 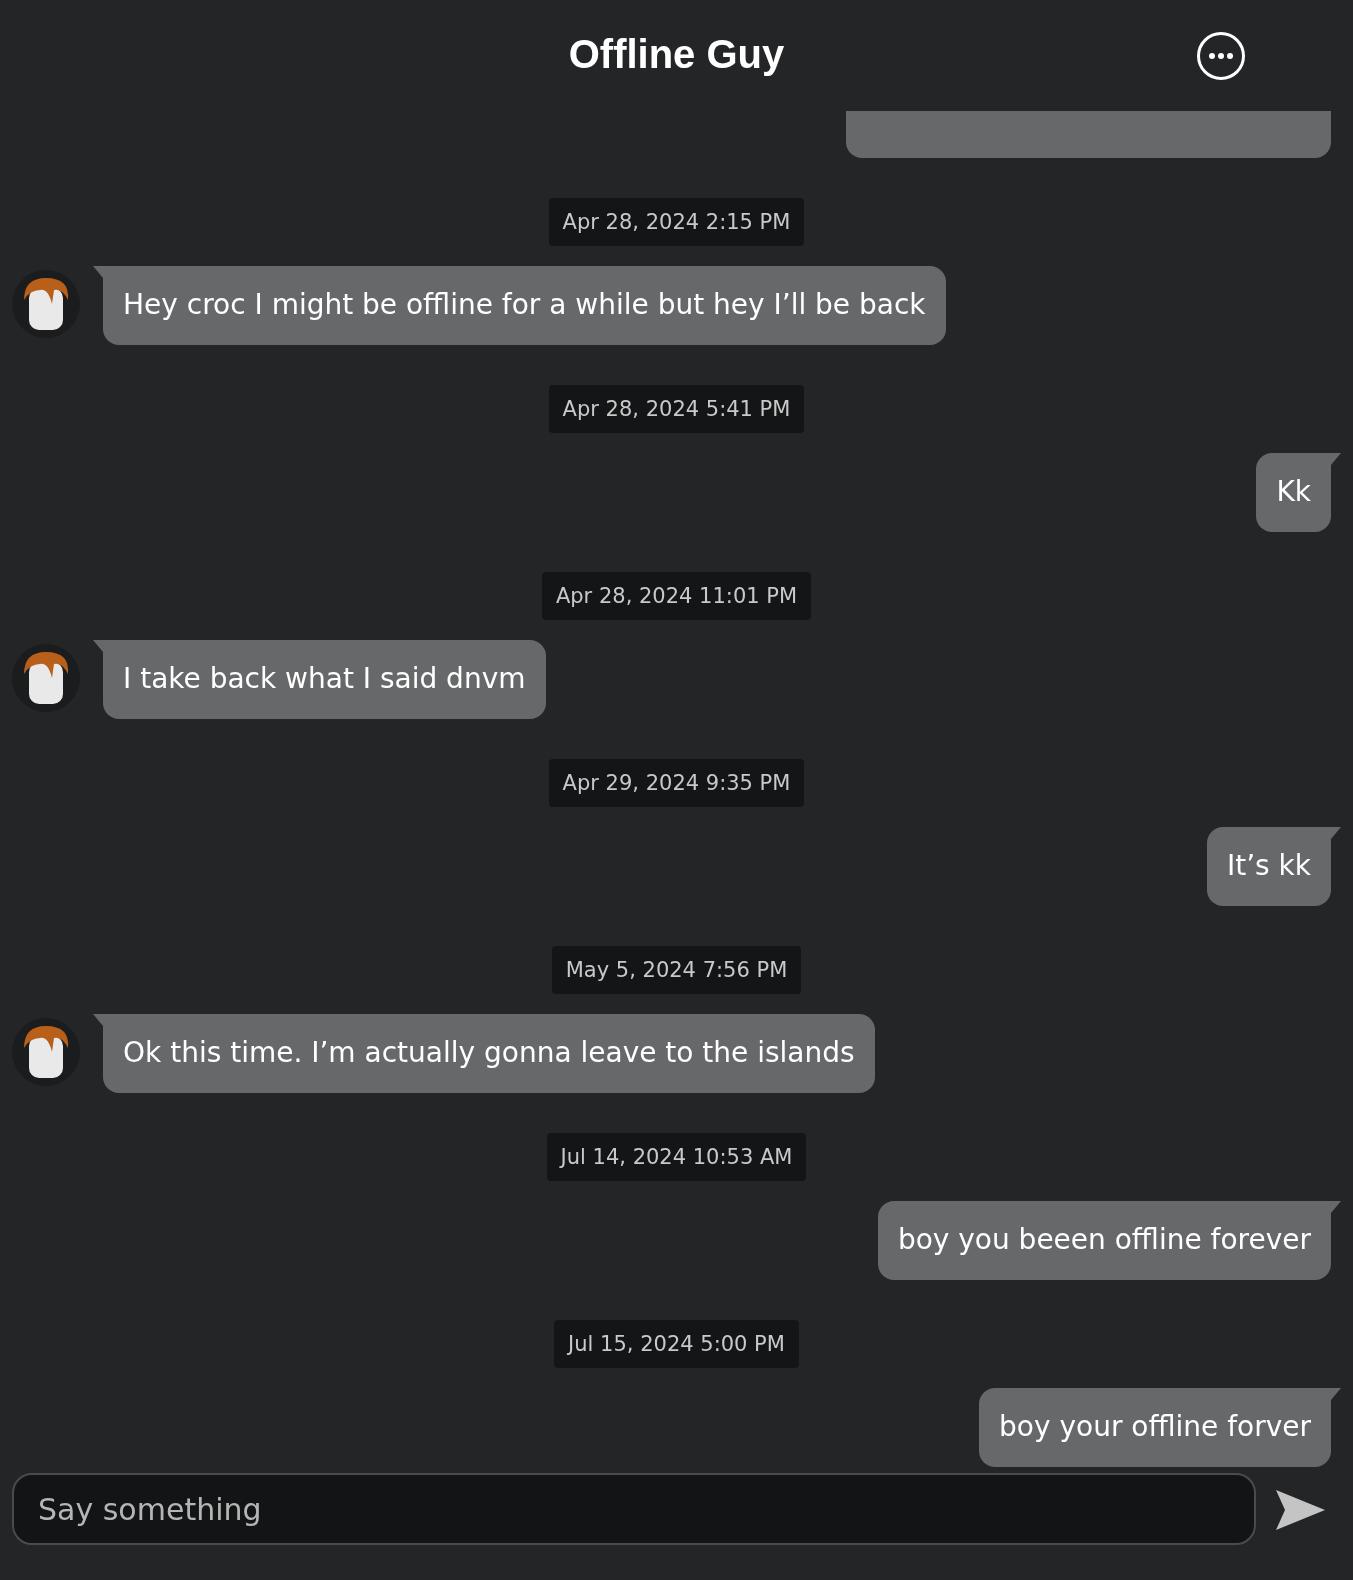 I want to click on timestamp: Jul 14, 2024 10:53 AM, so click(x=676, y=1157).